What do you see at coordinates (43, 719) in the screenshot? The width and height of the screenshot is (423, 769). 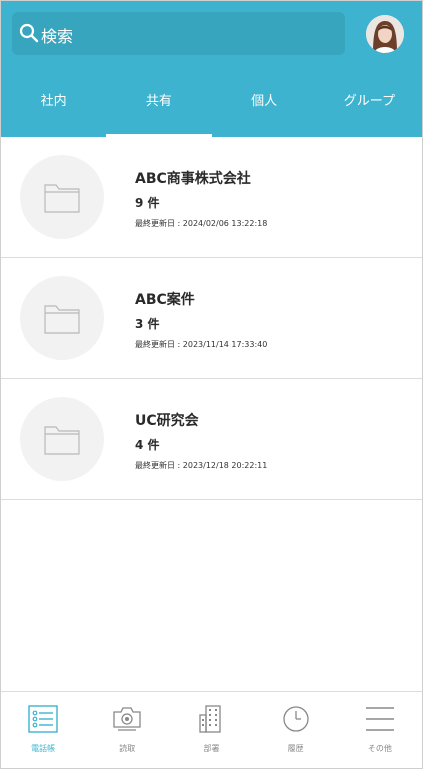 I see `phonebook-icon` at bounding box center [43, 719].